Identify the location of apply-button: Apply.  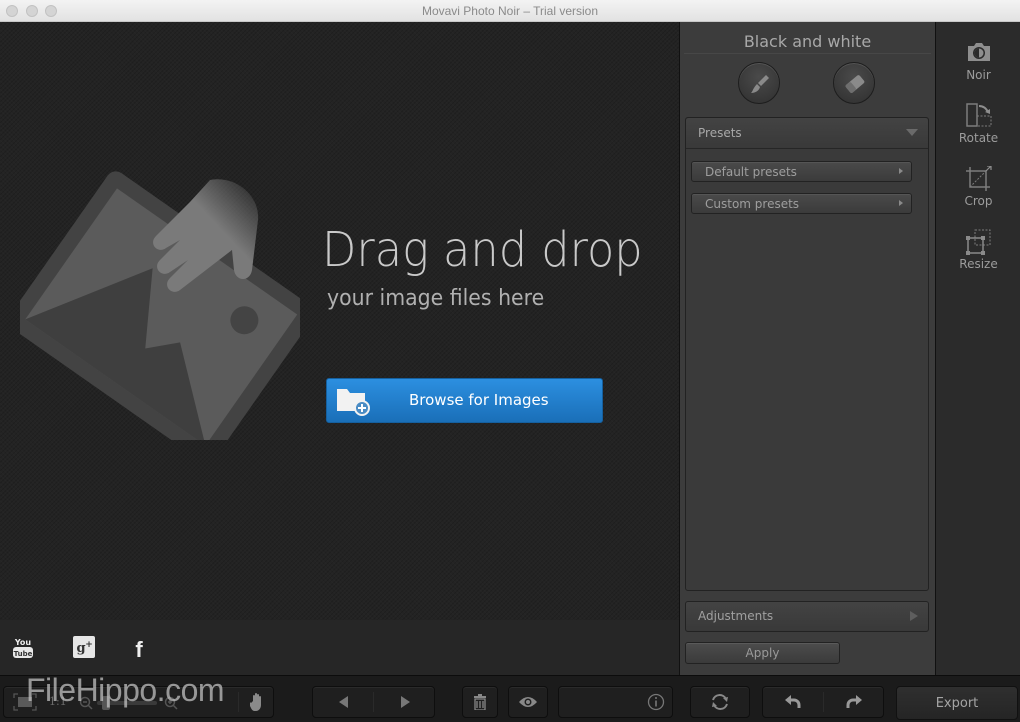
(762, 653).